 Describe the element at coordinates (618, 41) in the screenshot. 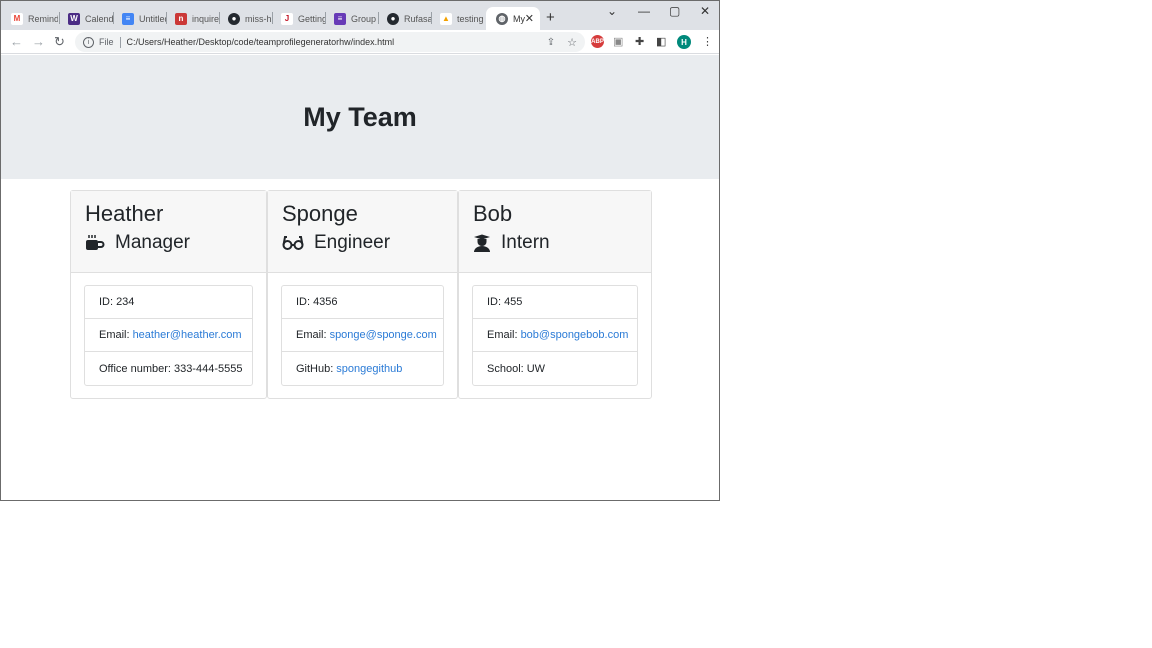

I see `extension-icon: ▣` at that location.